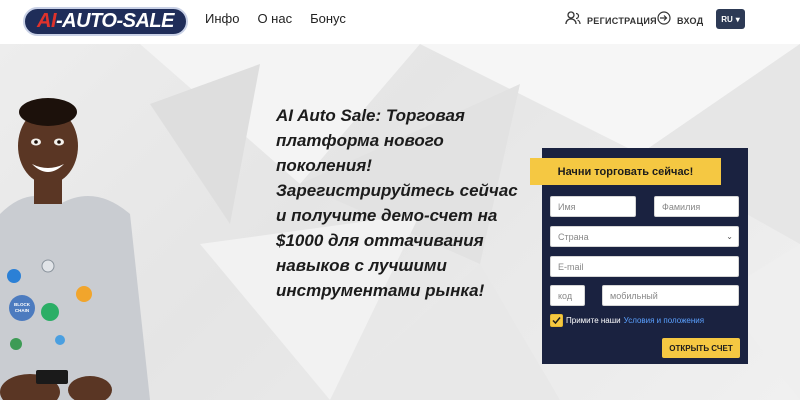 This screenshot has height=400, width=800. Describe the element at coordinates (670, 295) in the screenshot. I see `phone-input: мобильный` at that location.